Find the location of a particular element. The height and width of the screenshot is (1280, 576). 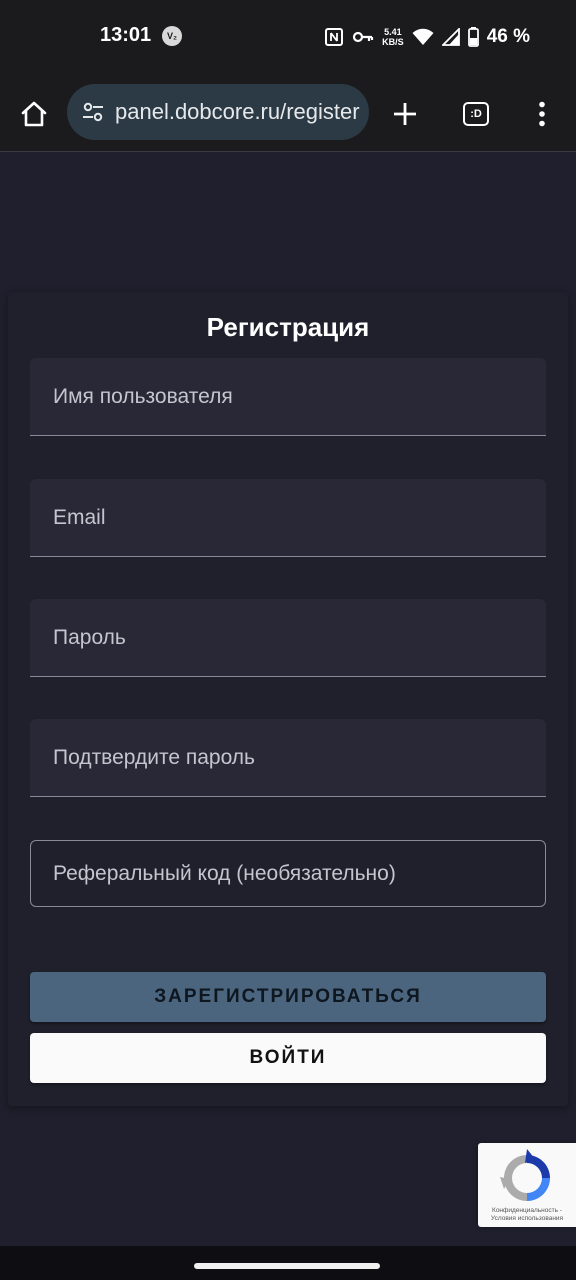

system-nav-bar is located at coordinates (288, 1263).